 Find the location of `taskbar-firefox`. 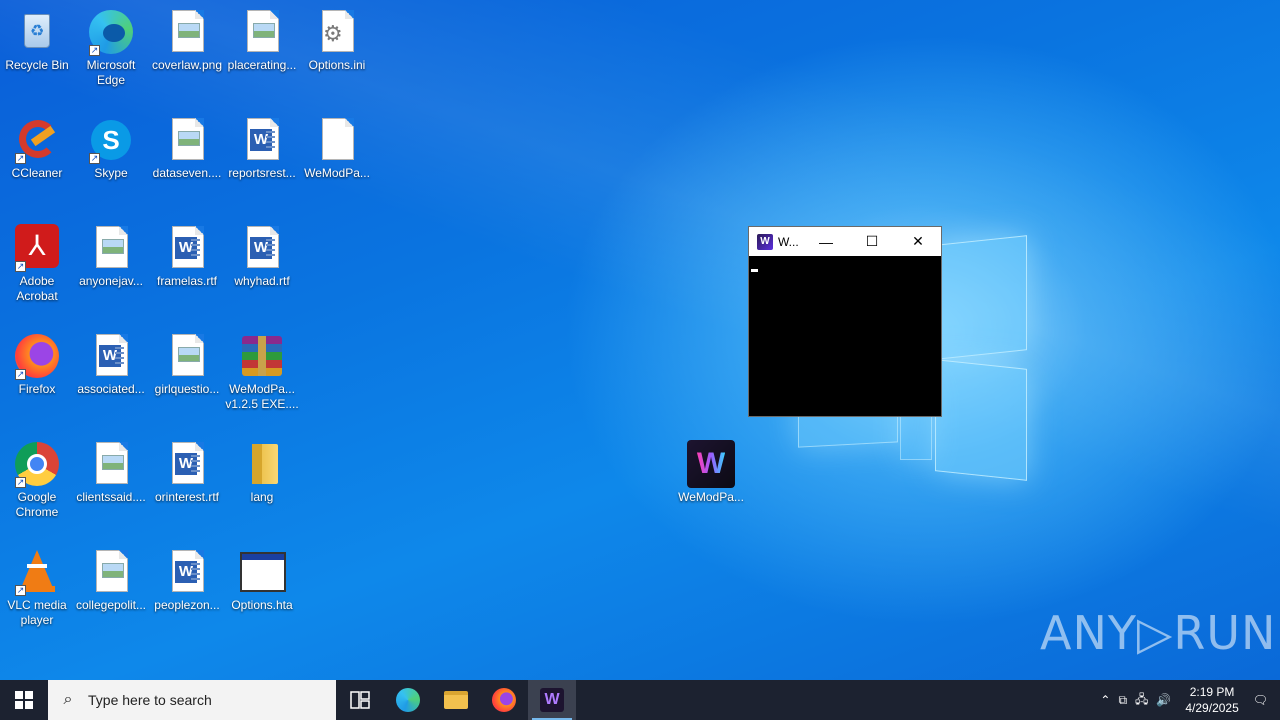

taskbar-firefox is located at coordinates (504, 700).